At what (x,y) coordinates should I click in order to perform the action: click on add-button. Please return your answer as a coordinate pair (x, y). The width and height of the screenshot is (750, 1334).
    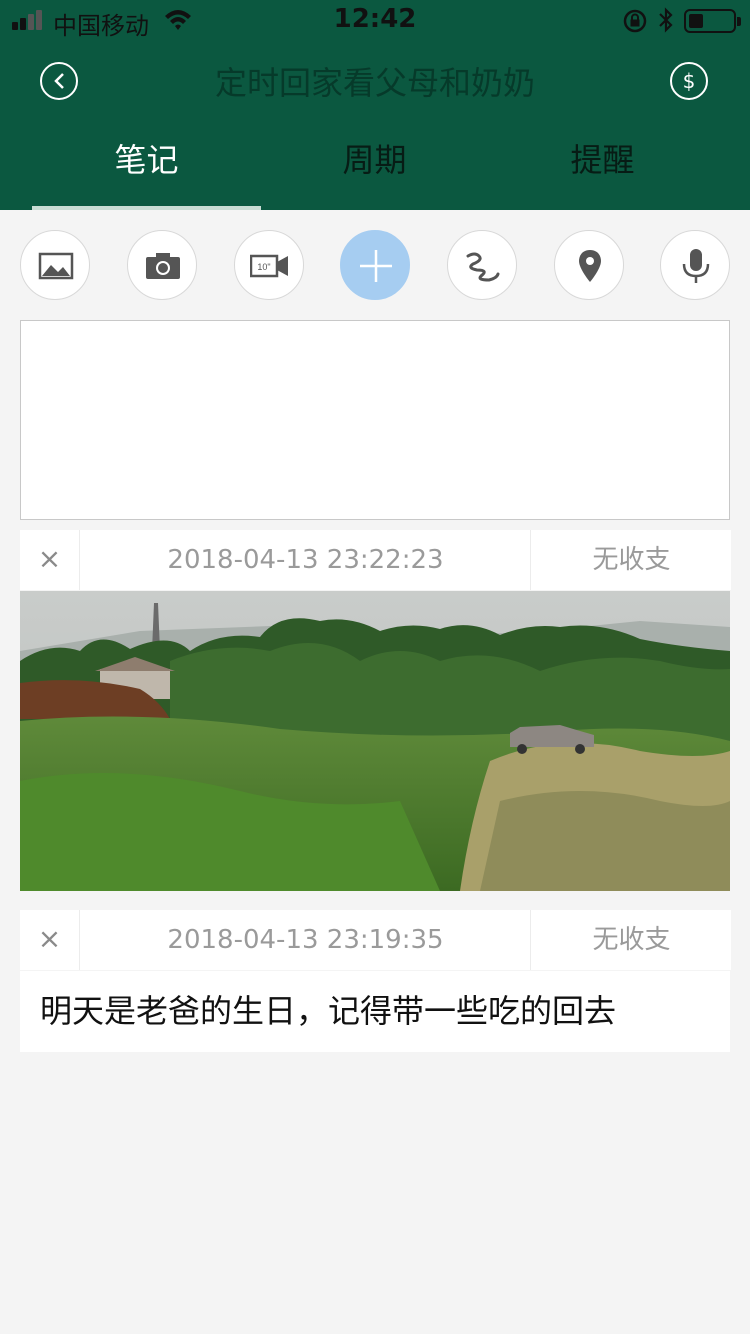
    Looking at the image, I should click on (375, 265).